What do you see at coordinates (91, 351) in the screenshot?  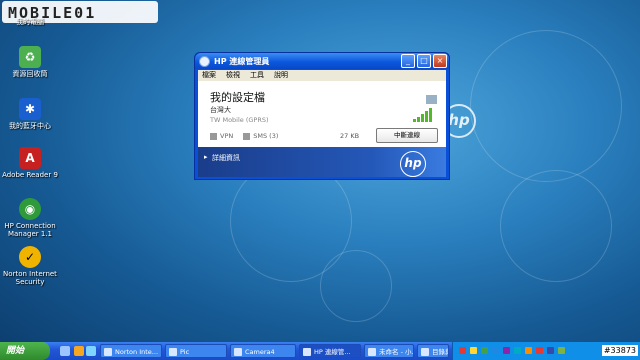 I see `quicklaunch-desktop-icon` at bounding box center [91, 351].